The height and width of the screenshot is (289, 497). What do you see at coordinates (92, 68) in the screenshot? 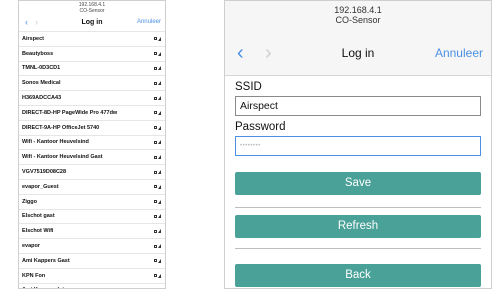
I see `network-row: TMNL-0D3CD1` at bounding box center [92, 68].